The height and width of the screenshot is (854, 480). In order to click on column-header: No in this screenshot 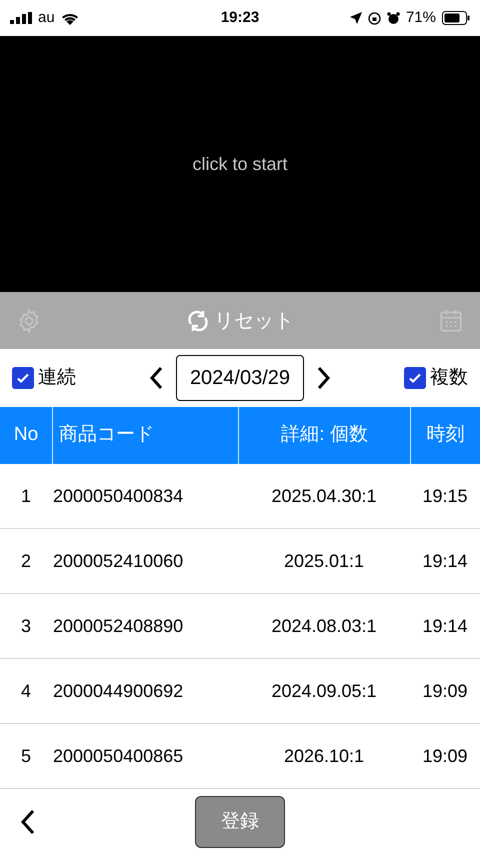, I will do `click(26, 435)`.